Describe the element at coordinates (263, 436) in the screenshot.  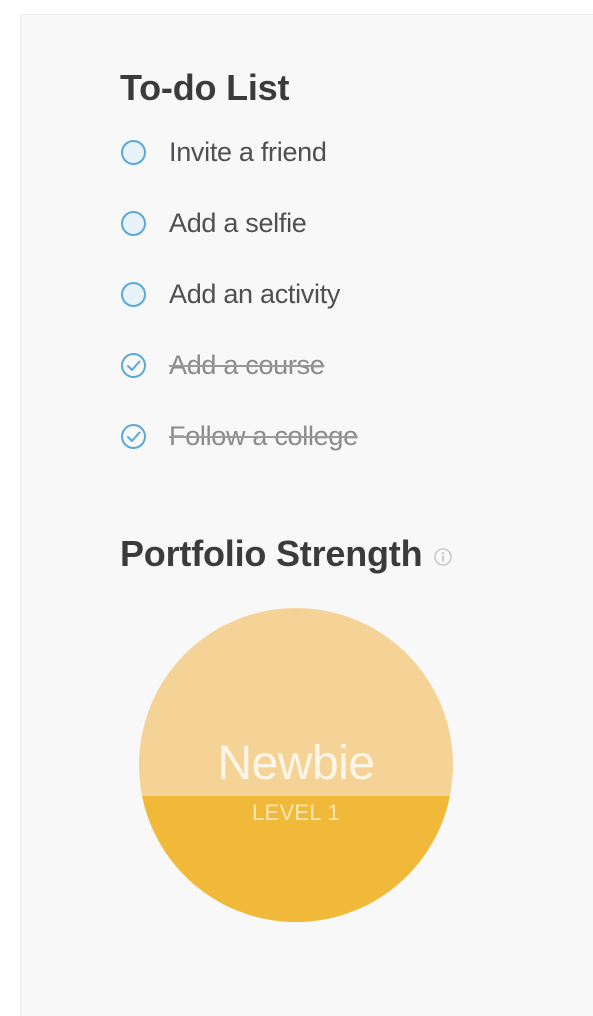
I see `todo-item-label: Follow a college` at that location.